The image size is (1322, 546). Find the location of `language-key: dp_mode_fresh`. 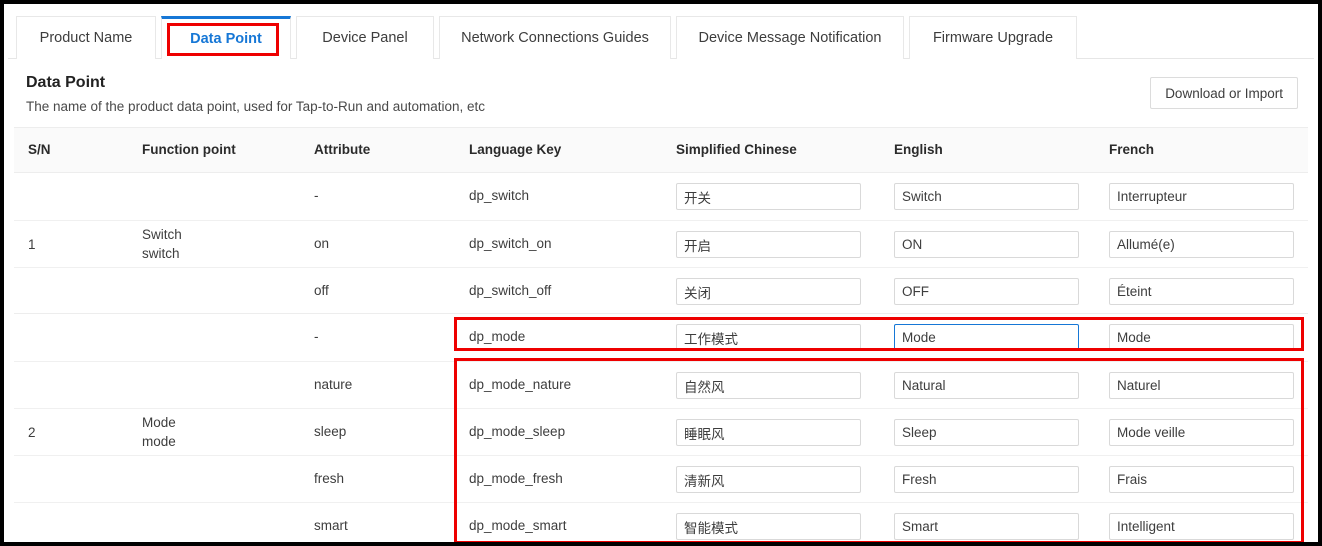

language-key: dp_mode_fresh is located at coordinates (516, 478).